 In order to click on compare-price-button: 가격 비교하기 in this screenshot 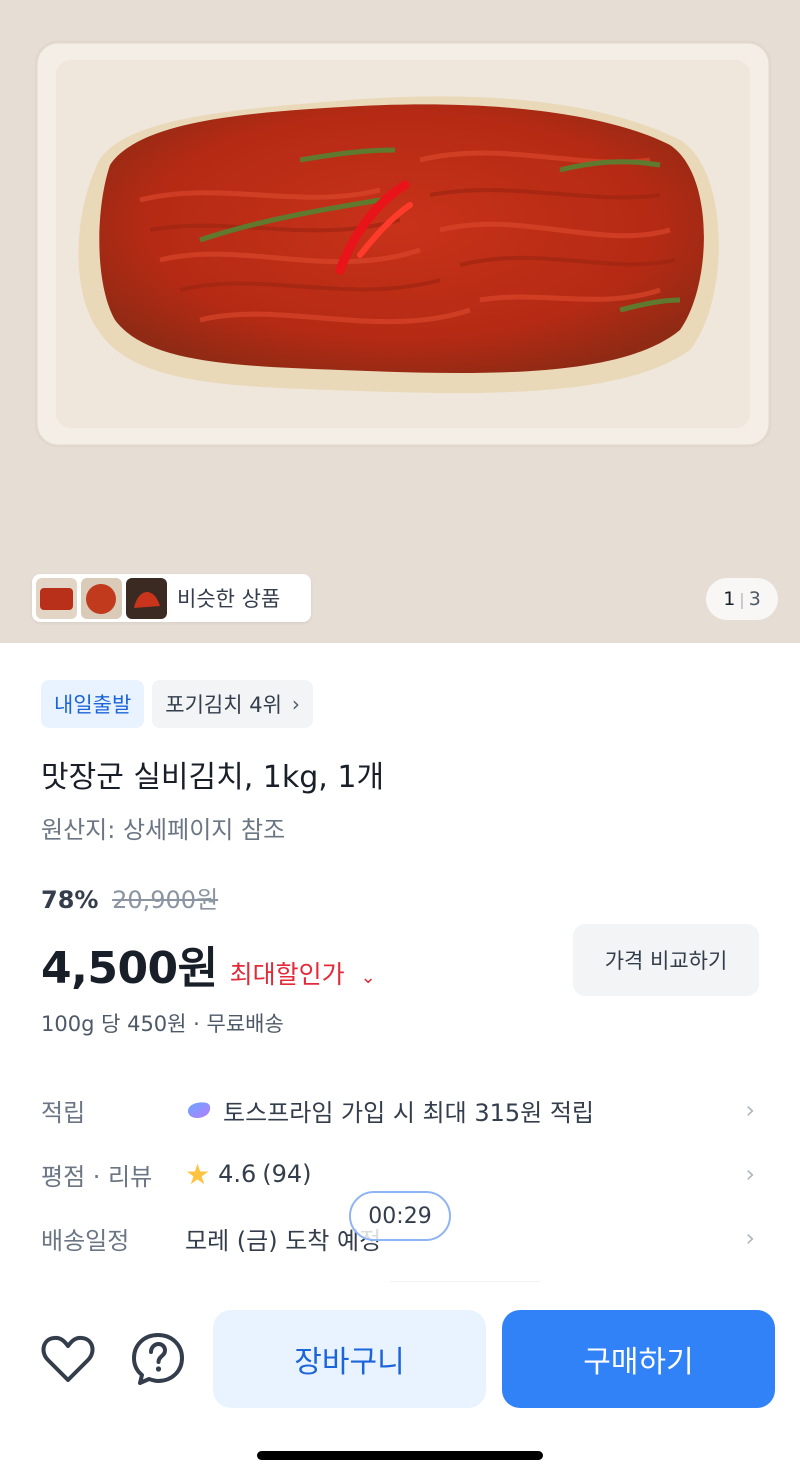, I will do `click(666, 960)`.